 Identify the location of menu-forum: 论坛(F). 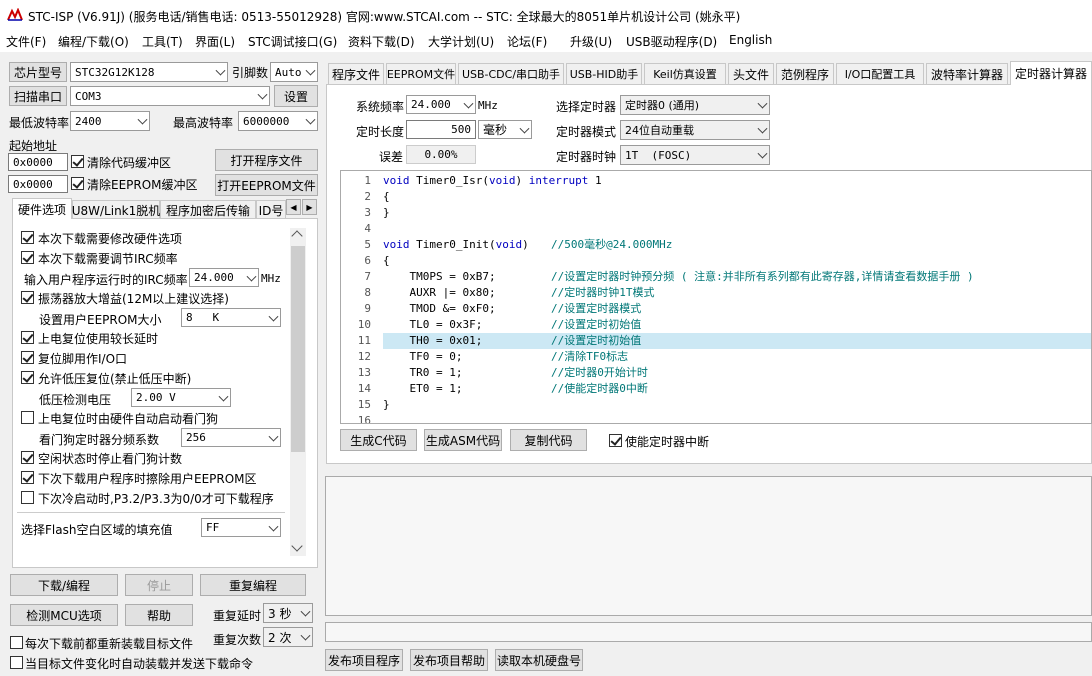
(527, 41).